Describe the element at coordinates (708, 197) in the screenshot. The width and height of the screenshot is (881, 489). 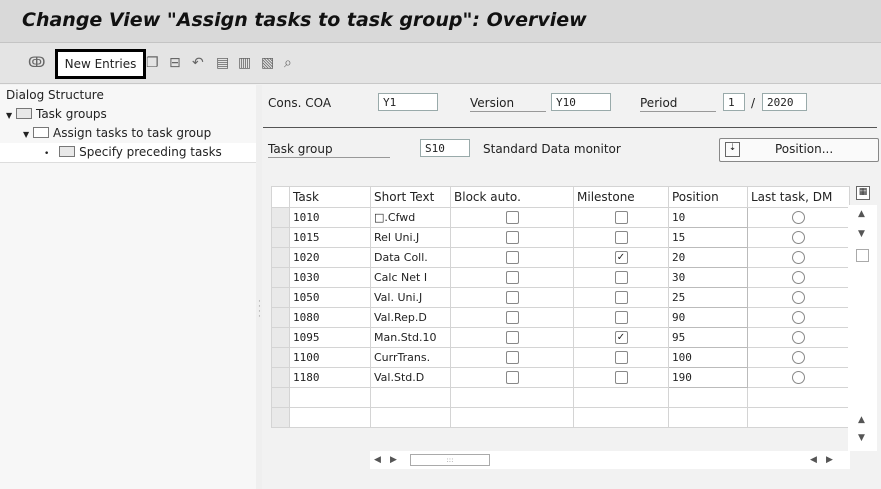
I see `column-header: Position` at that location.